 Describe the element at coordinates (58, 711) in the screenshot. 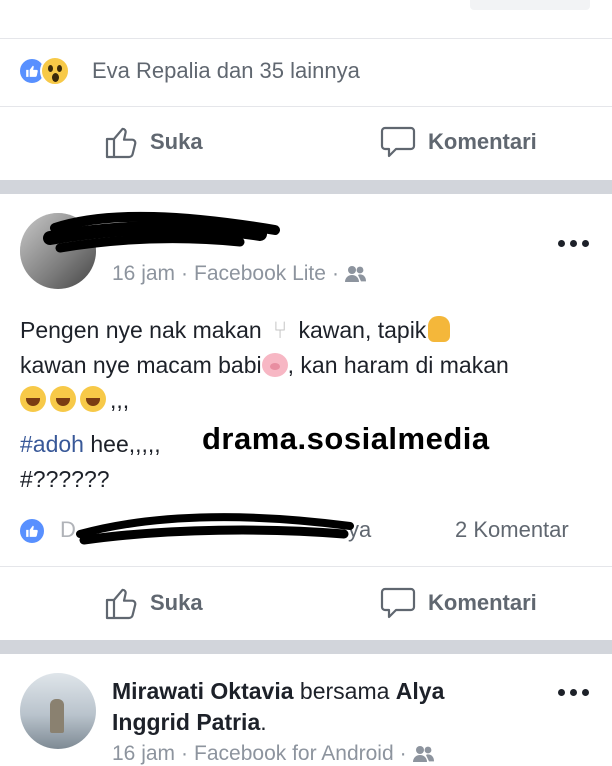

I see `post3-avatar` at that location.